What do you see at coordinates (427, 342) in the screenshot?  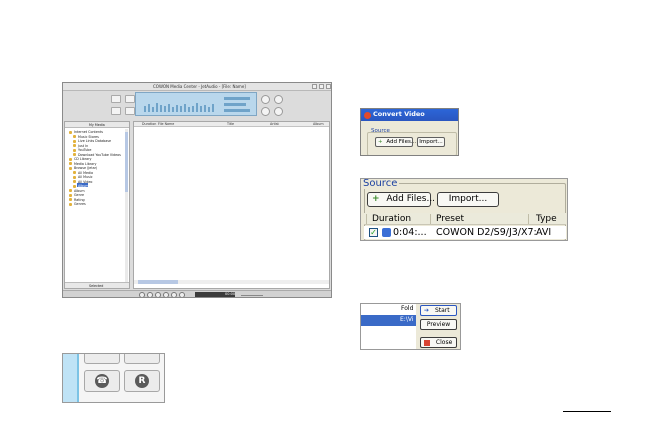 I see `close-icon` at bounding box center [427, 342].